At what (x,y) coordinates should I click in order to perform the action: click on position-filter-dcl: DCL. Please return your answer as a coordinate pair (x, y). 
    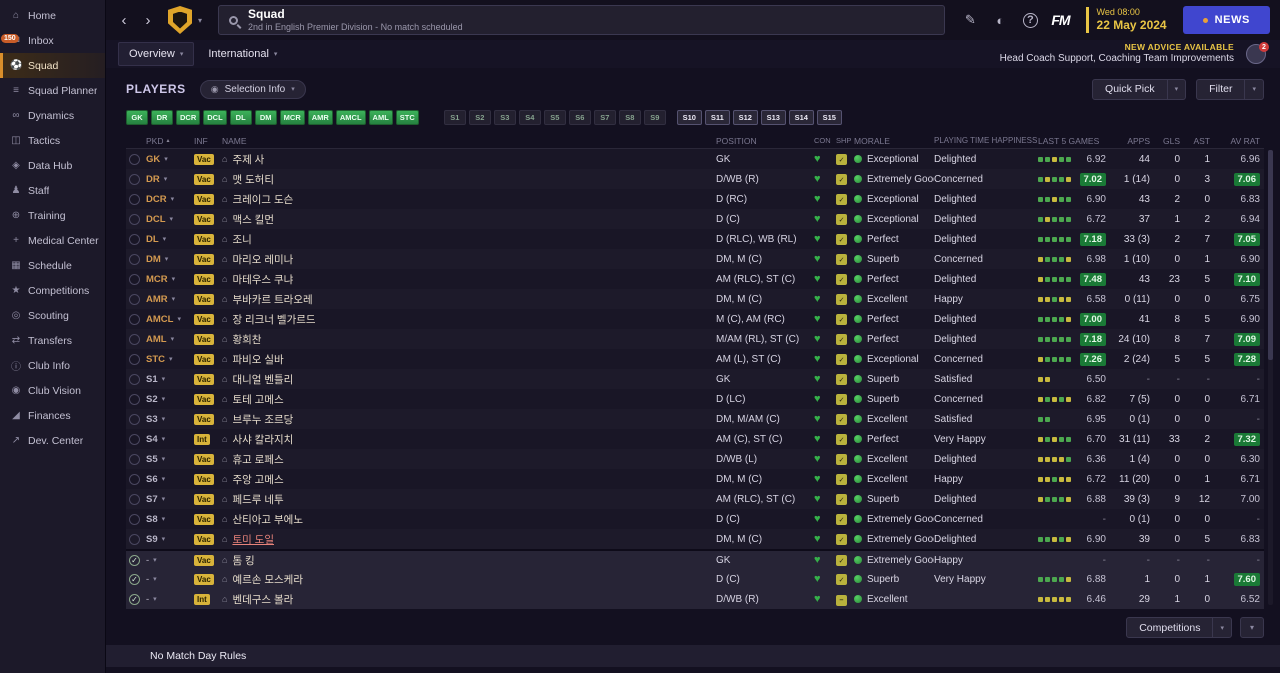
    Looking at the image, I should click on (215, 117).